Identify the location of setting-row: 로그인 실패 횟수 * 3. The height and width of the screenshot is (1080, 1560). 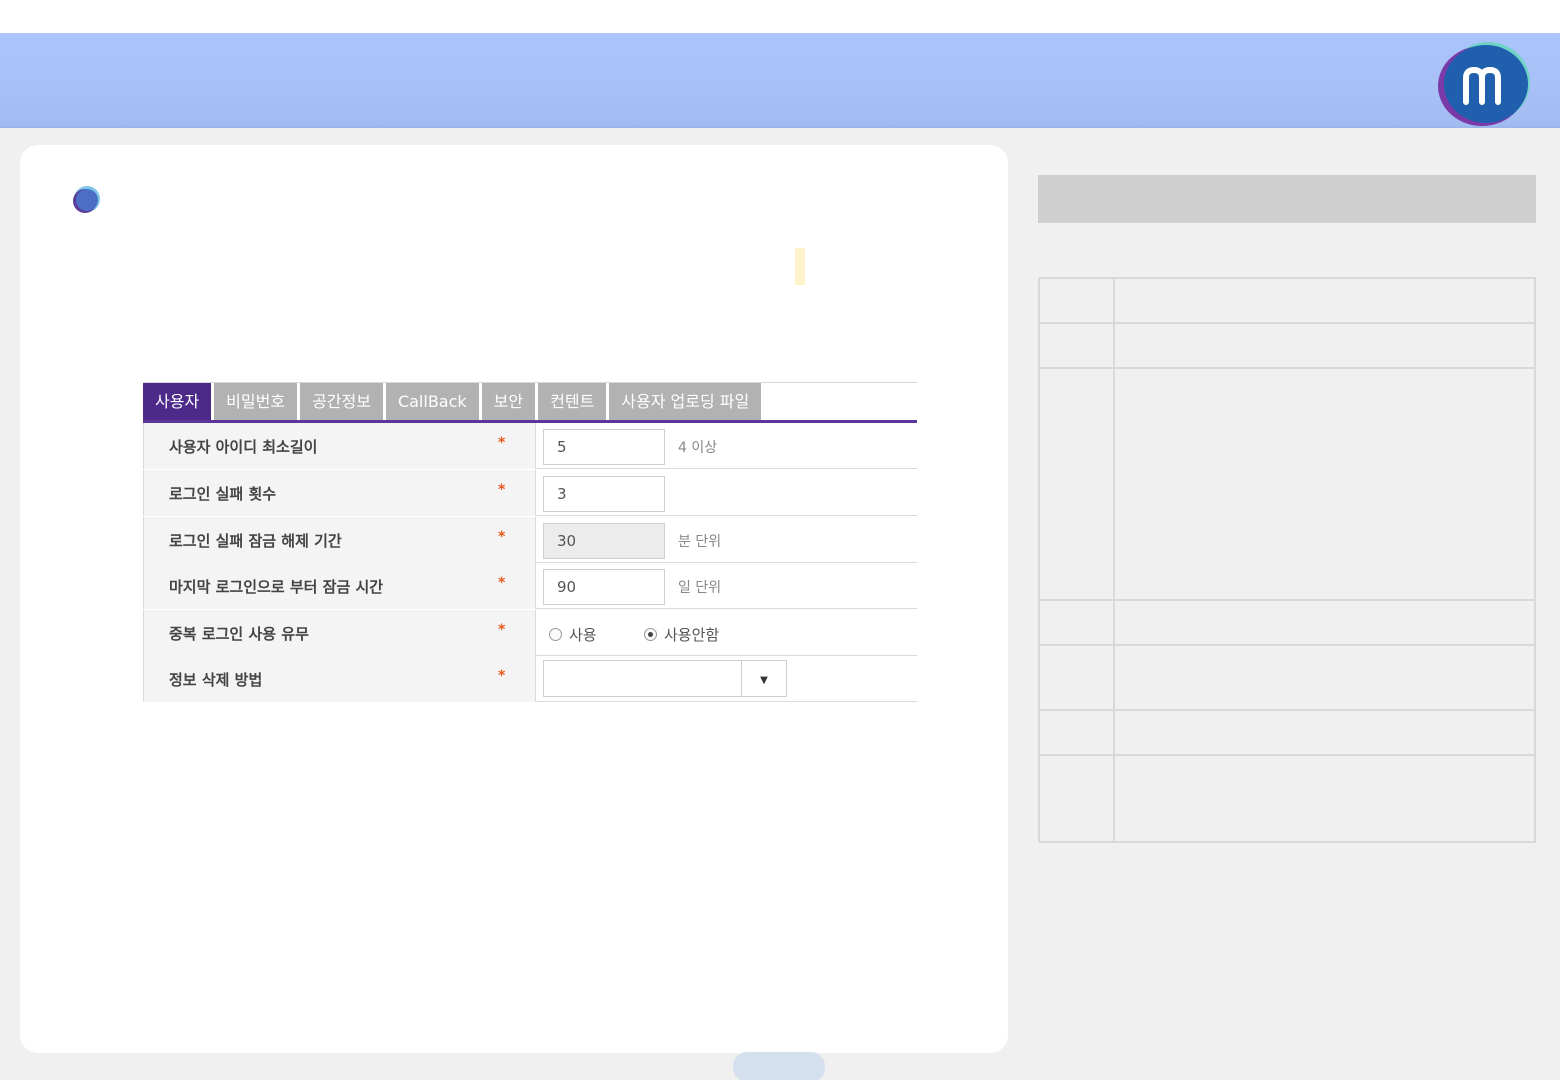
(530, 493).